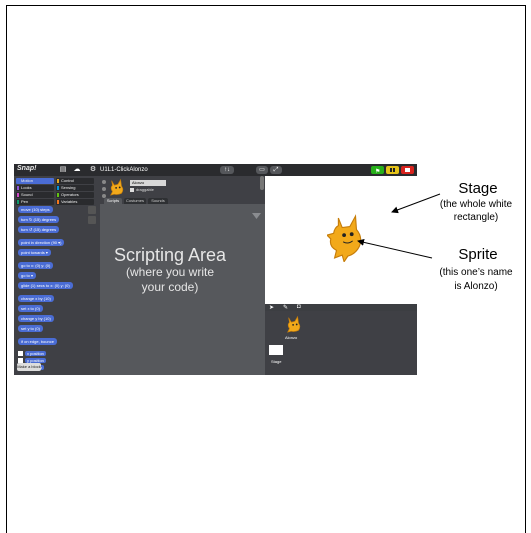  Describe the element at coordinates (395, 248) in the screenshot. I see `sprite-arrow` at that location.